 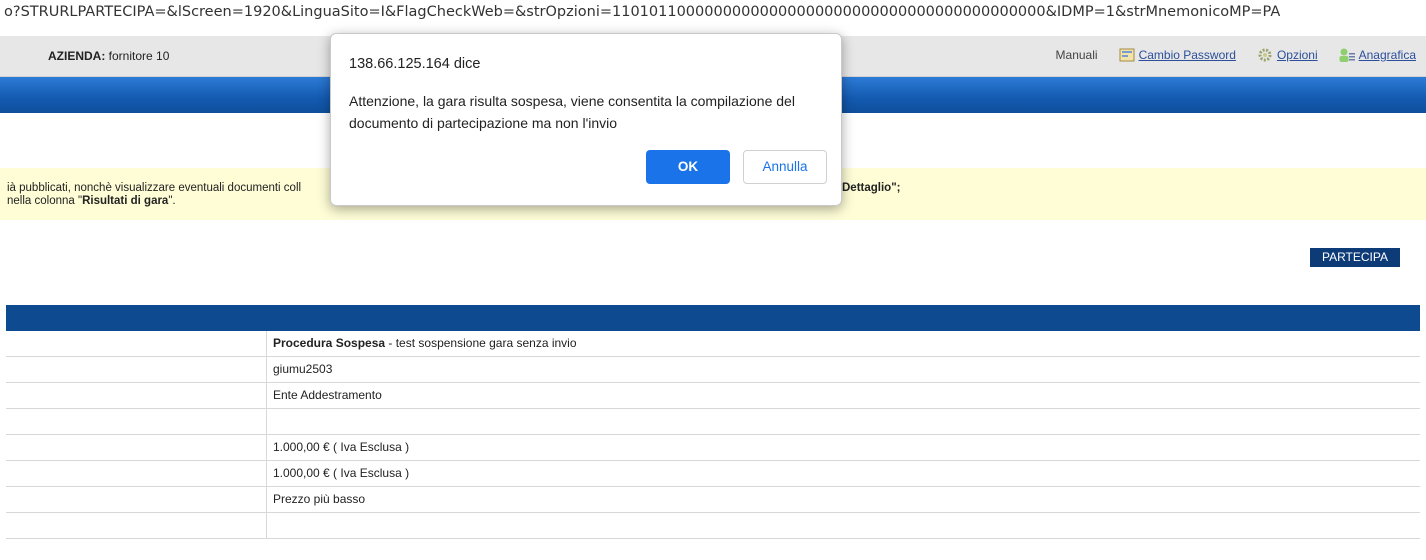 What do you see at coordinates (1355, 257) in the screenshot?
I see `partecipa-button: PARTECIPA` at bounding box center [1355, 257].